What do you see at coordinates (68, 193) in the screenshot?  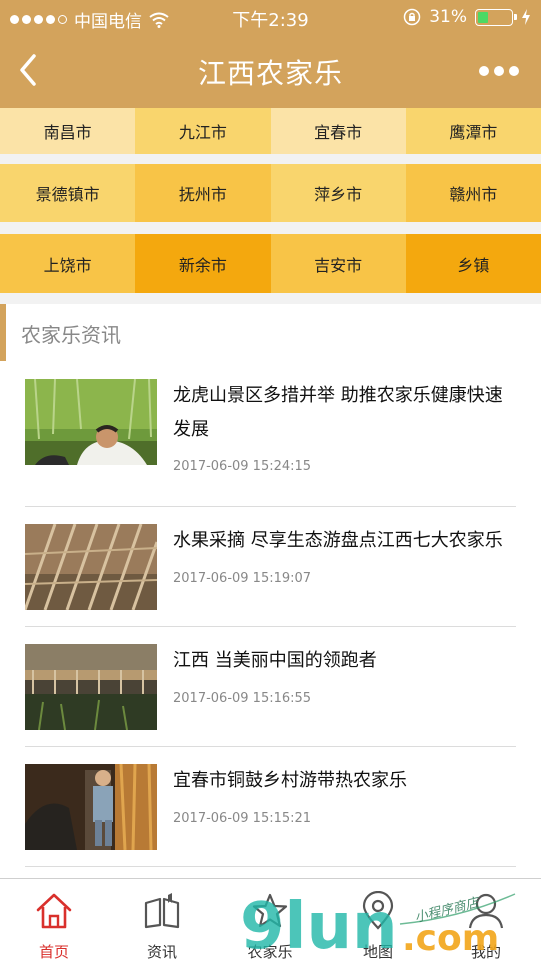 I see `city-button-jingdezhen: 景德镇市` at bounding box center [68, 193].